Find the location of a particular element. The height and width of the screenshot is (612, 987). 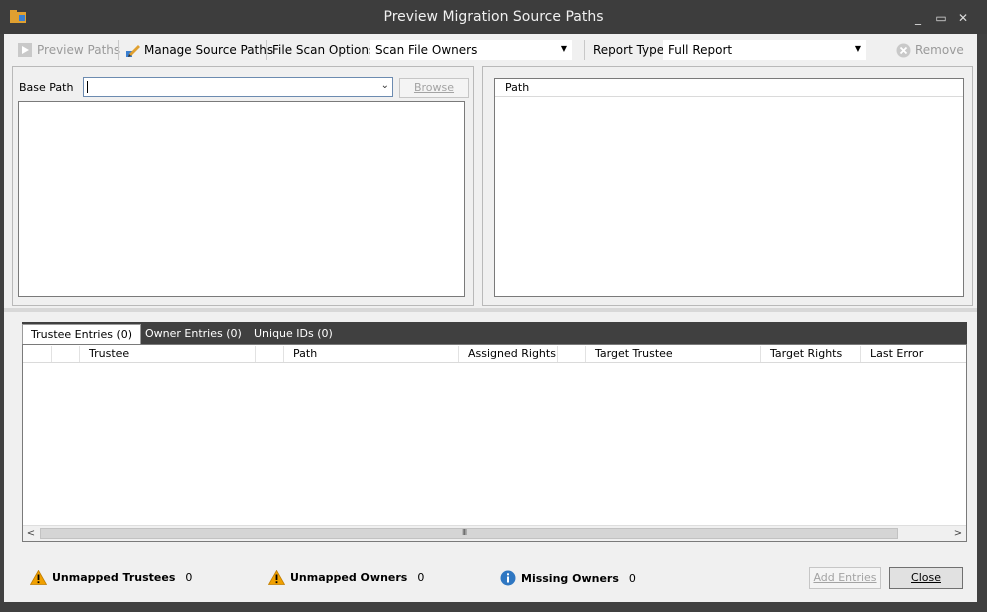

file-scan-options-value: Scan File Owners is located at coordinates (426, 50).